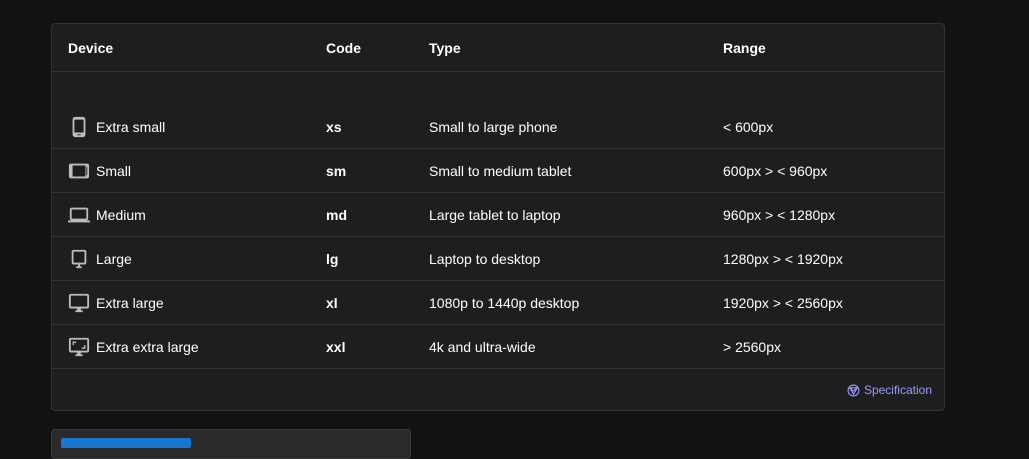 Image resolution: width=1029 pixels, height=459 pixels. Describe the element at coordinates (79, 215) in the screenshot. I see `laptop-icon` at that location.